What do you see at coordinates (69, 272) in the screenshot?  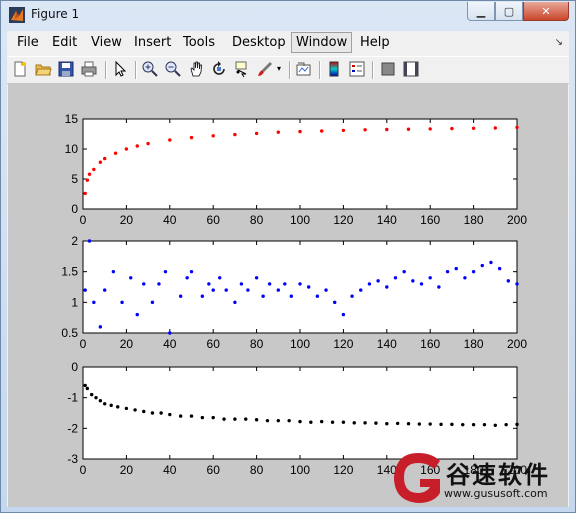 I see `y-tick-label: 1.5` at bounding box center [69, 272].